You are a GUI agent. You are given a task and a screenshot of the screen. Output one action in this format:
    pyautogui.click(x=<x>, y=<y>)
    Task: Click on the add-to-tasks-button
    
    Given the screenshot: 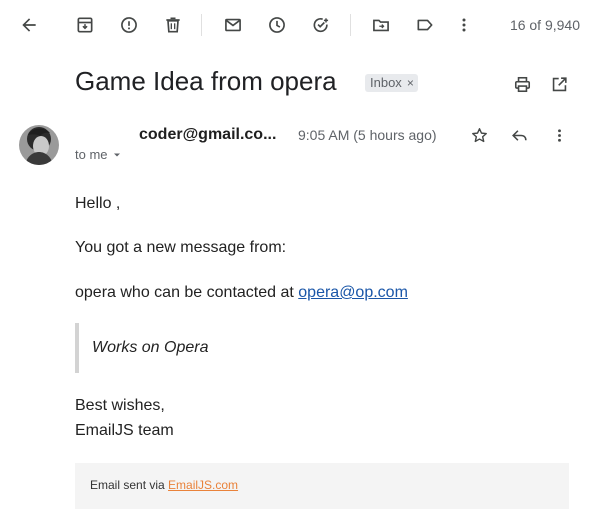 What is the action you would take?
    pyautogui.click(x=321, y=25)
    